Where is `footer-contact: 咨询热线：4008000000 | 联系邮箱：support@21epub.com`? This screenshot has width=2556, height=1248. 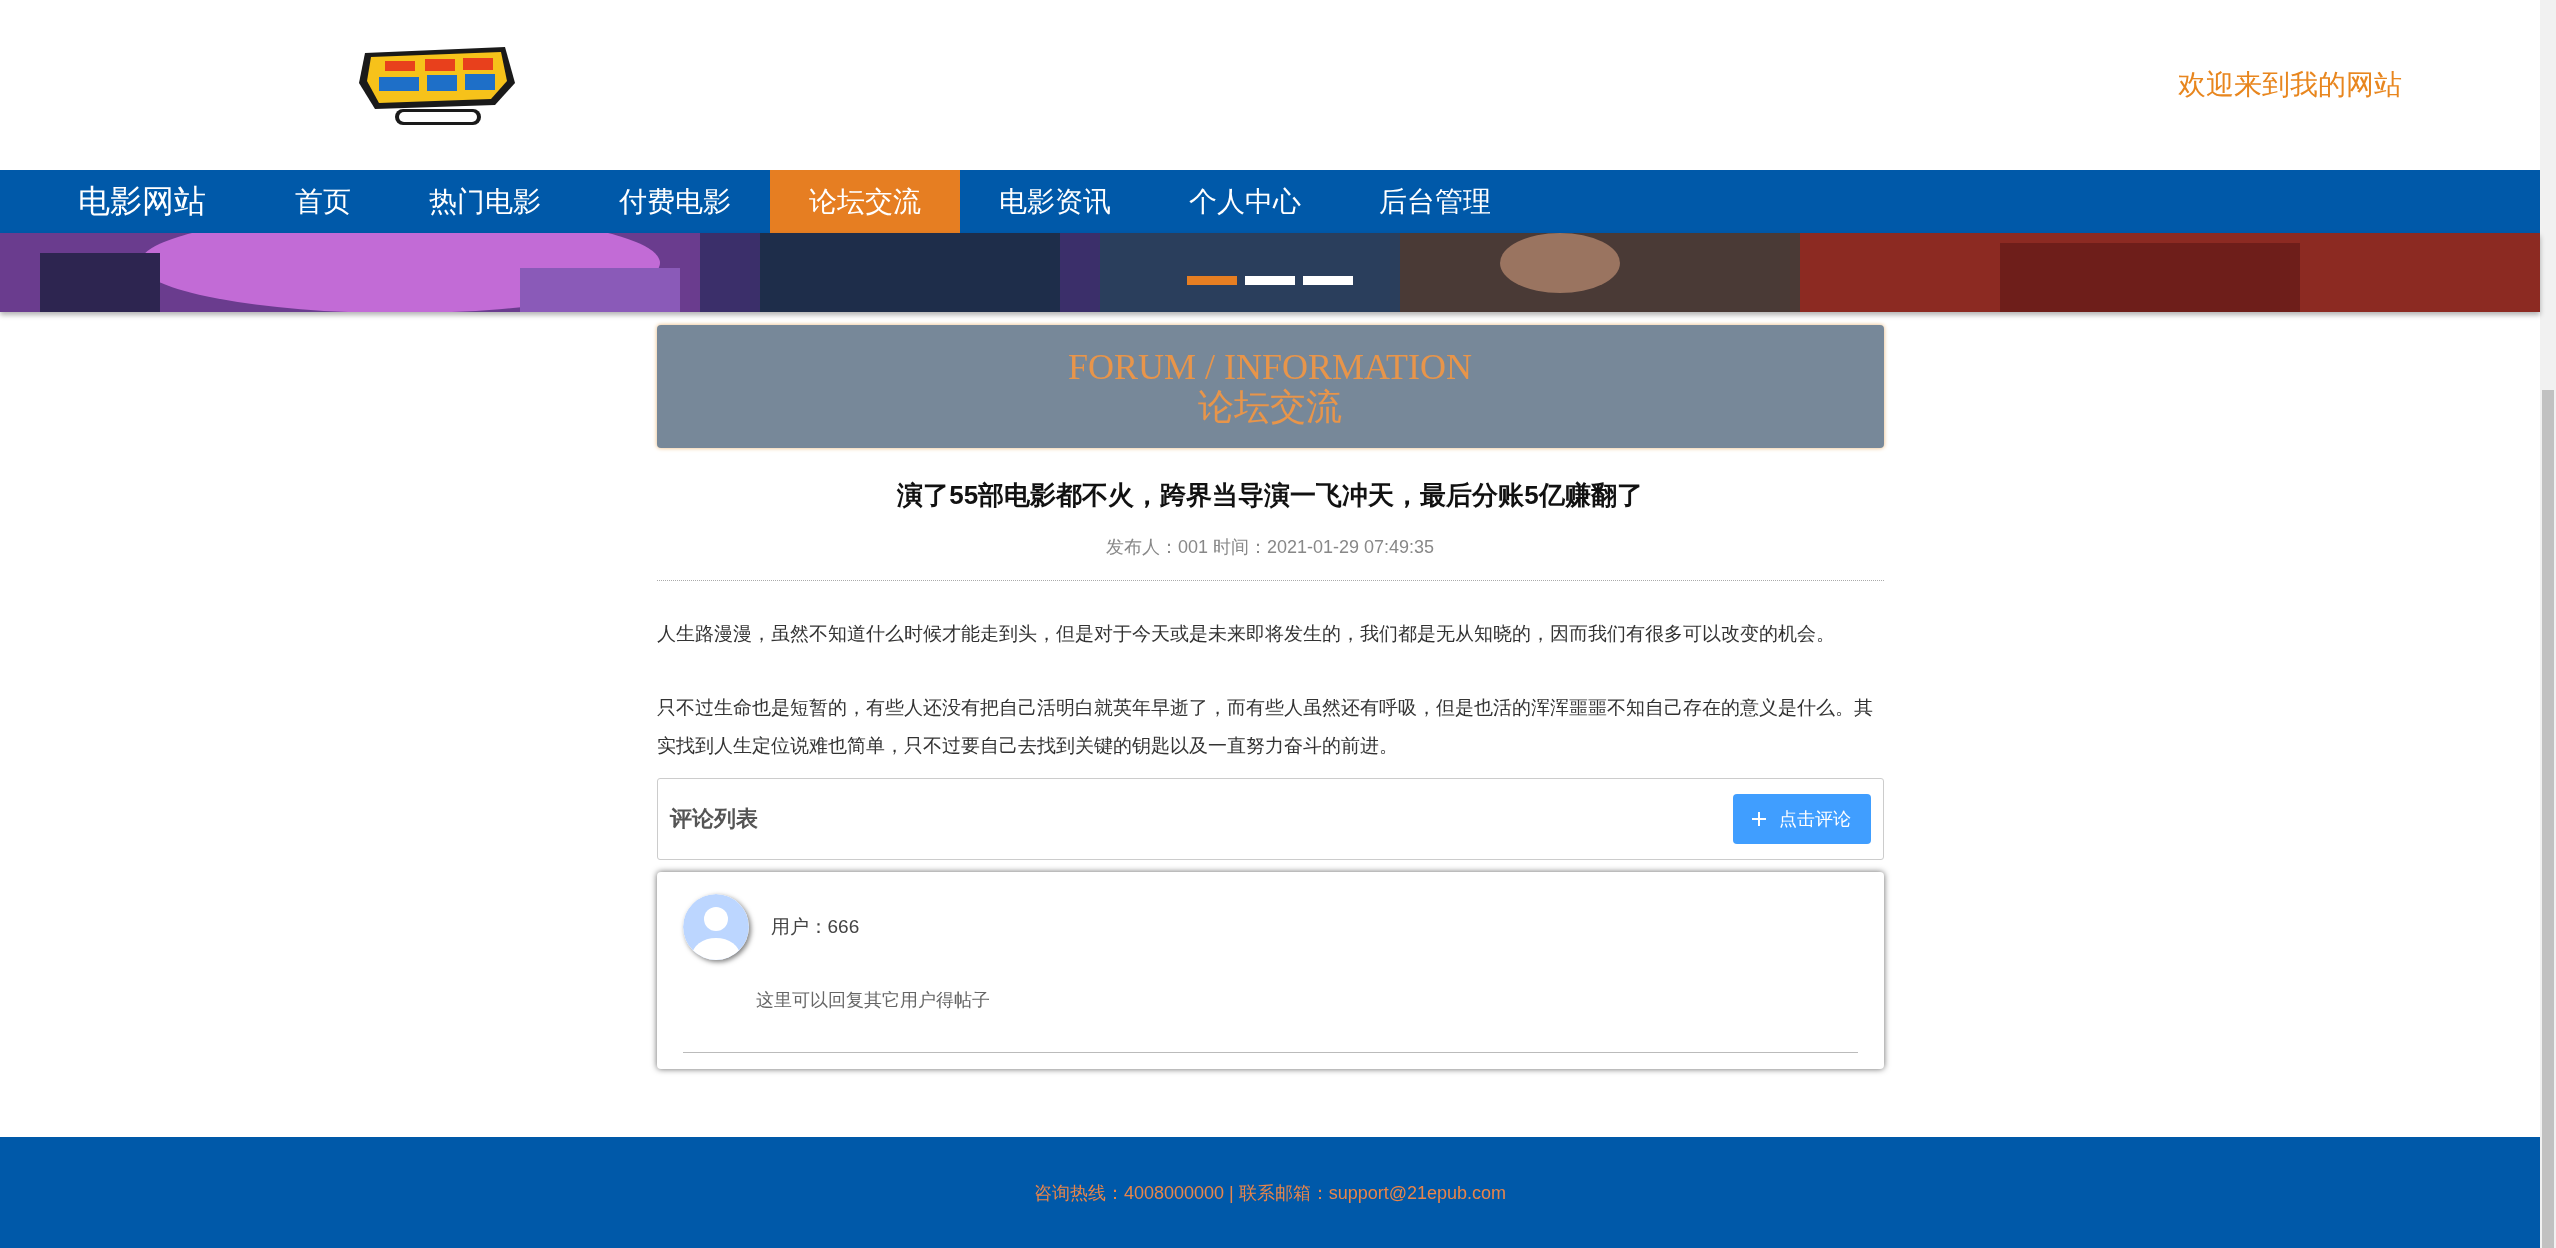 footer-contact: 咨询热线：4008000000 | 联系邮箱：support@21epub.com is located at coordinates (1270, 1193).